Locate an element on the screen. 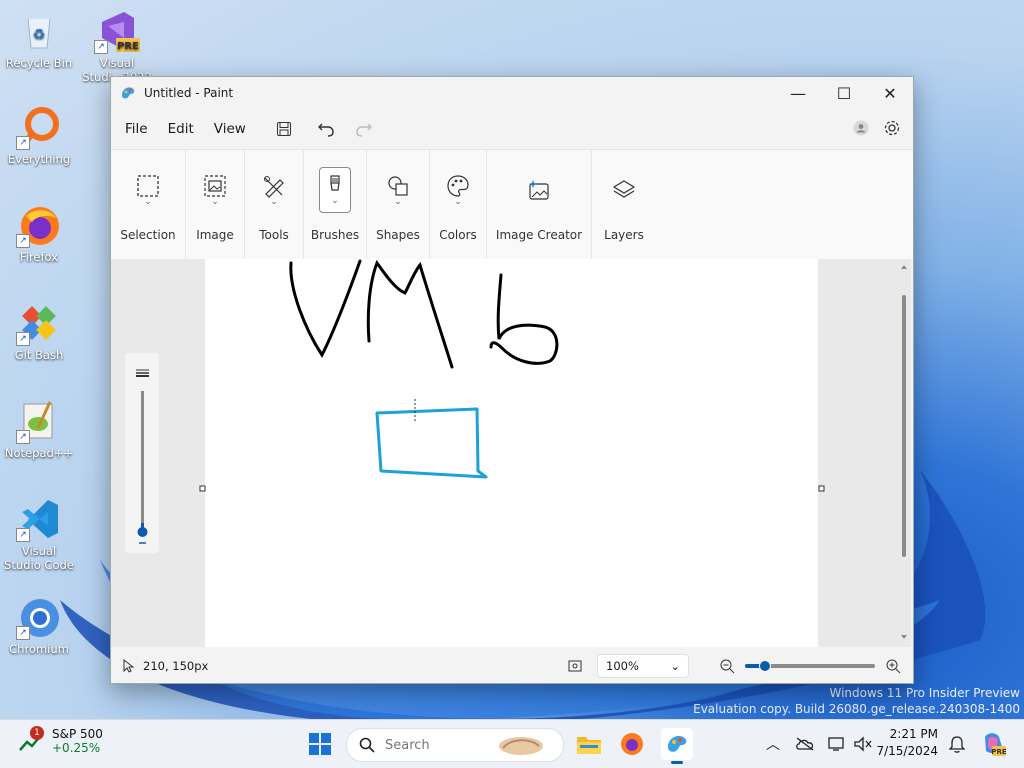  save-button is located at coordinates (284, 129).